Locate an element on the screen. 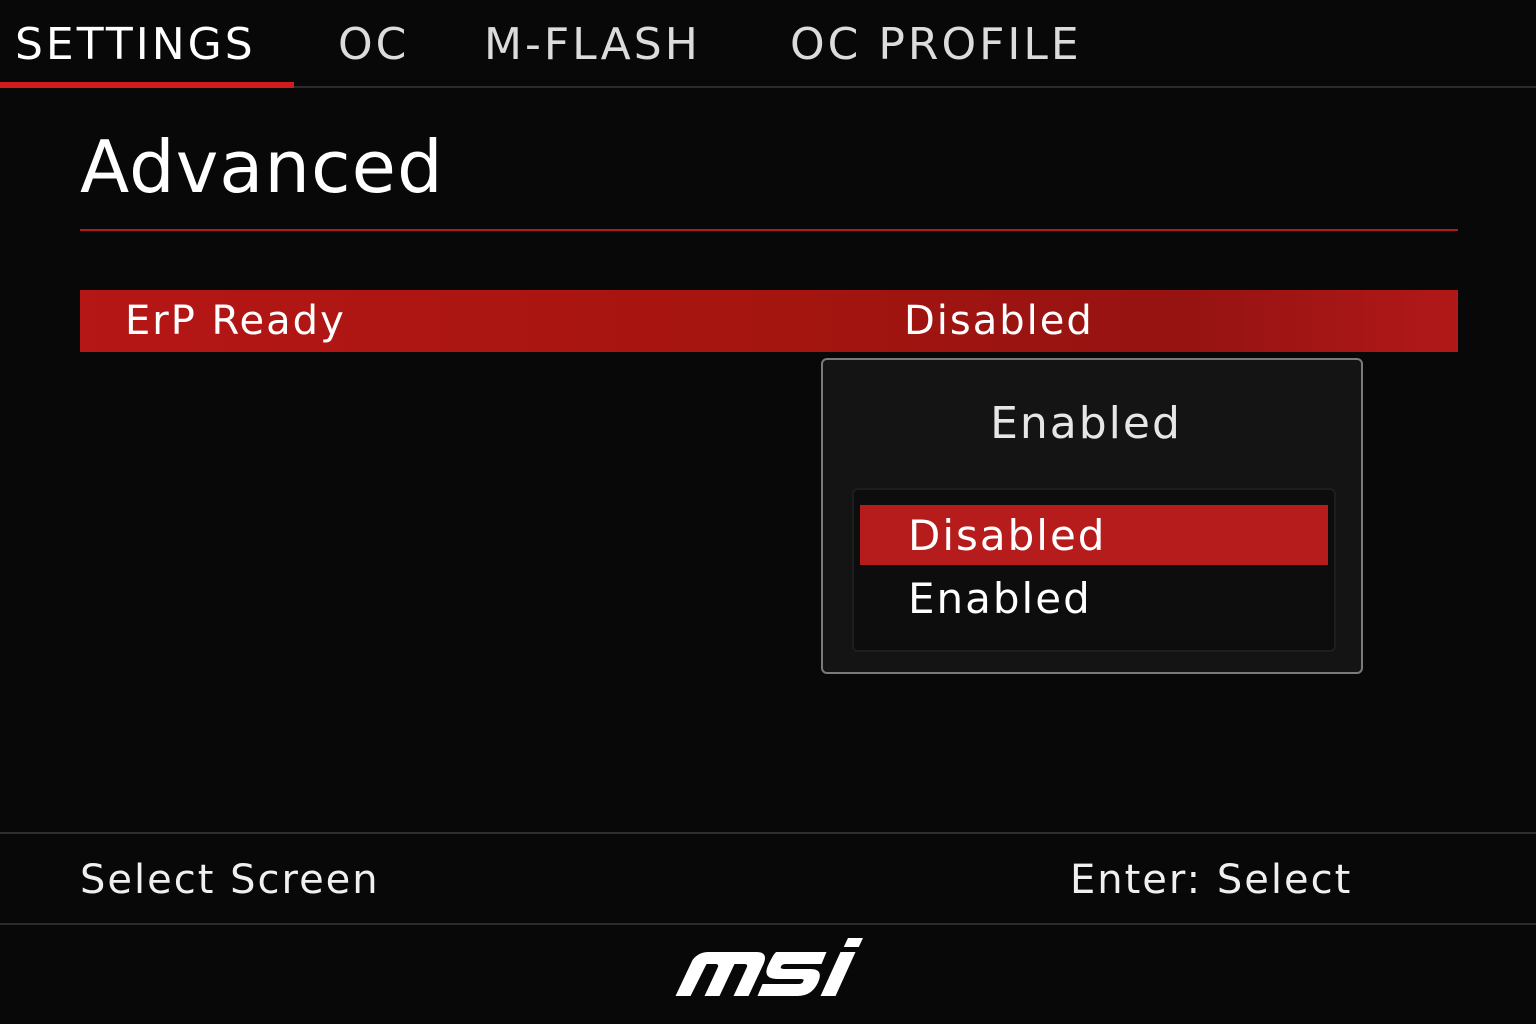 The height and width of the screenshot is (1024, 1536). setting-value: Disabled is located at coordinates (999, 321).